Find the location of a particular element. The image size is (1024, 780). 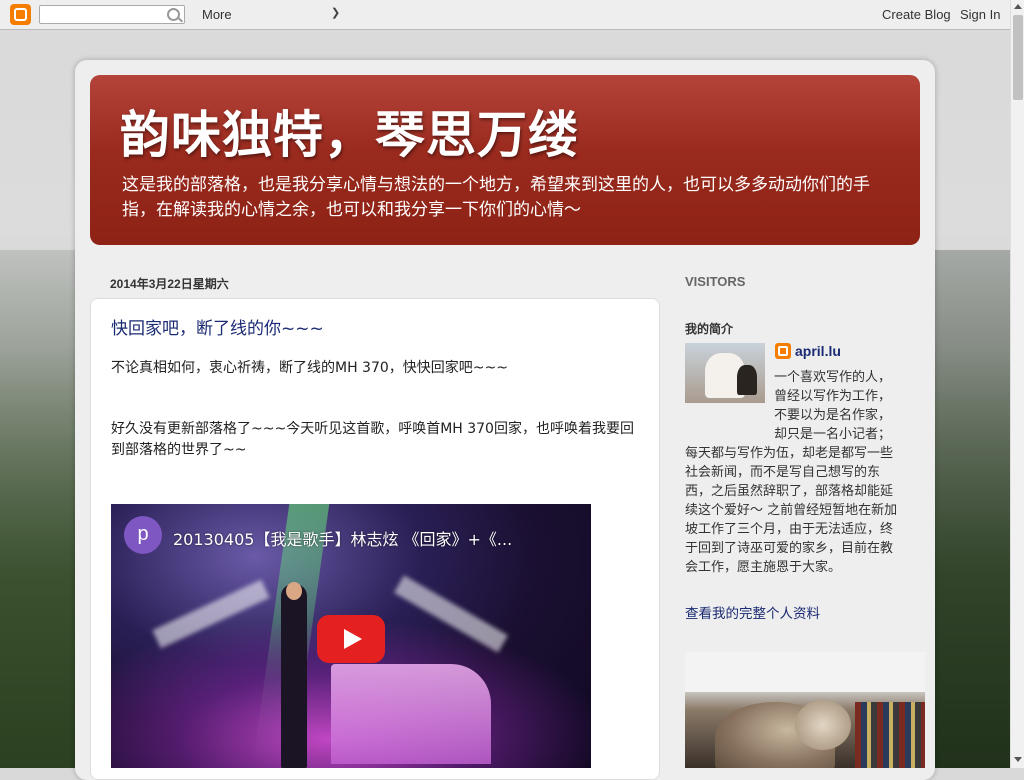

profile-heading: 我的简介 is located at coordinates (709, 329).